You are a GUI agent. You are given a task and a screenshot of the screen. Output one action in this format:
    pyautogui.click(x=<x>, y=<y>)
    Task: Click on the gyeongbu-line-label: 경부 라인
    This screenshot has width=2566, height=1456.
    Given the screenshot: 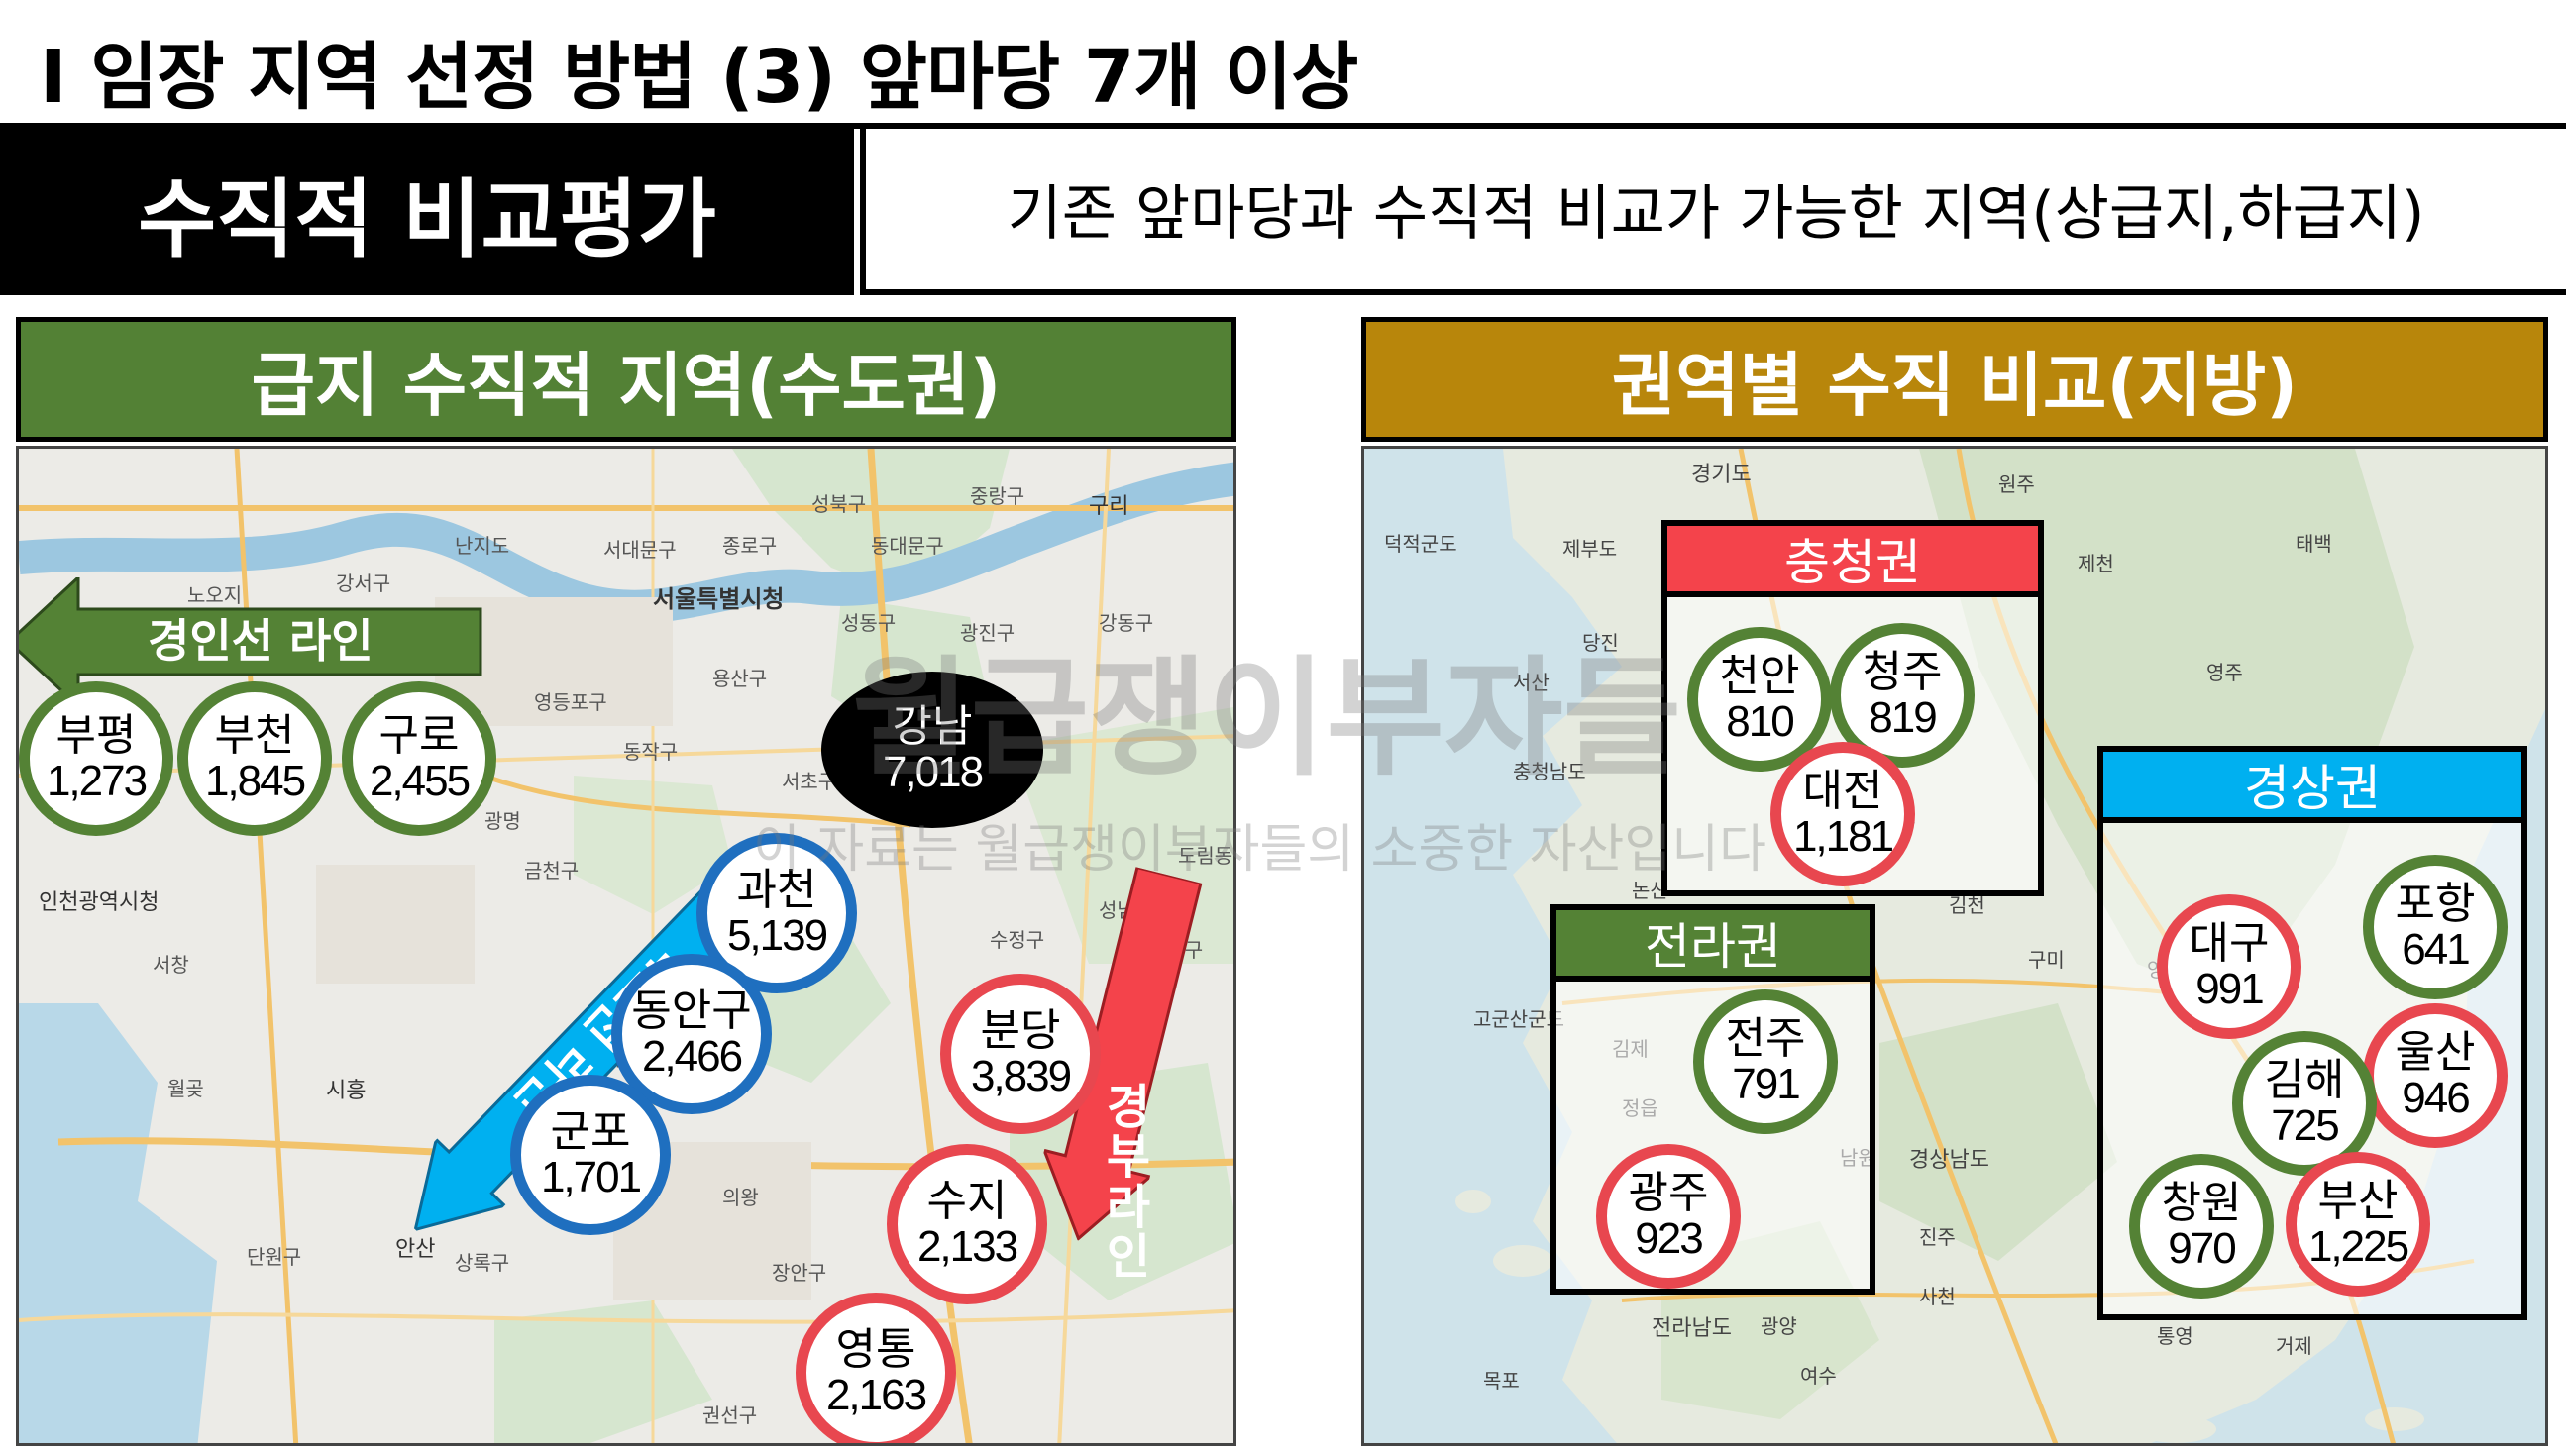 What is the action you would take?
    pyautogui.click(x=1128, y=1183)
    